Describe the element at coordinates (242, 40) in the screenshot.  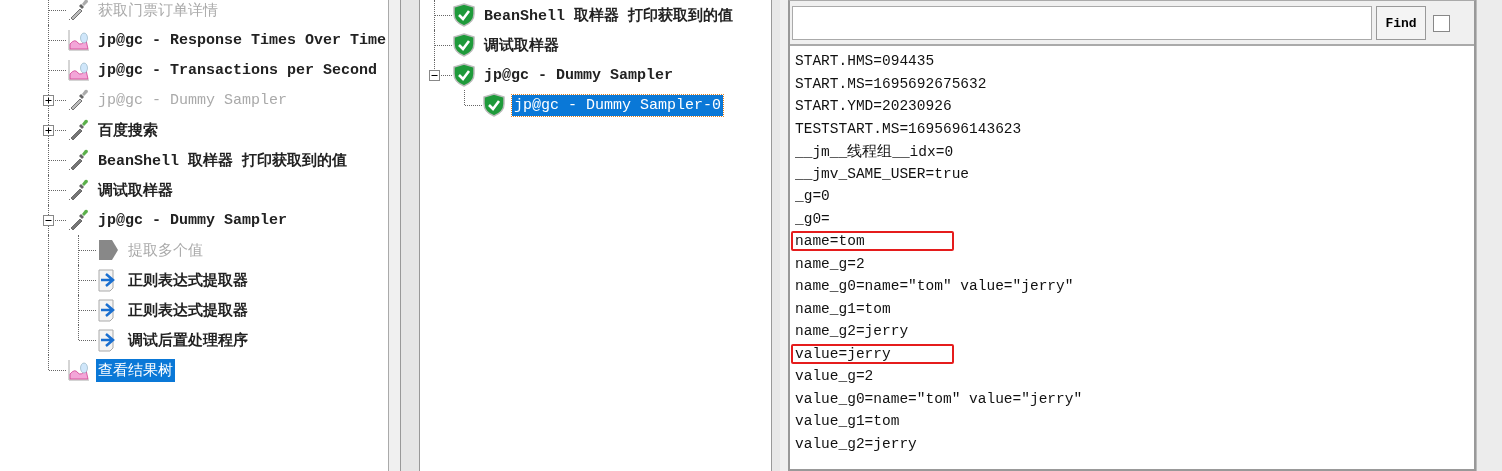
I see `tree-item: jp@gc - Response Times Over Time` at that location.